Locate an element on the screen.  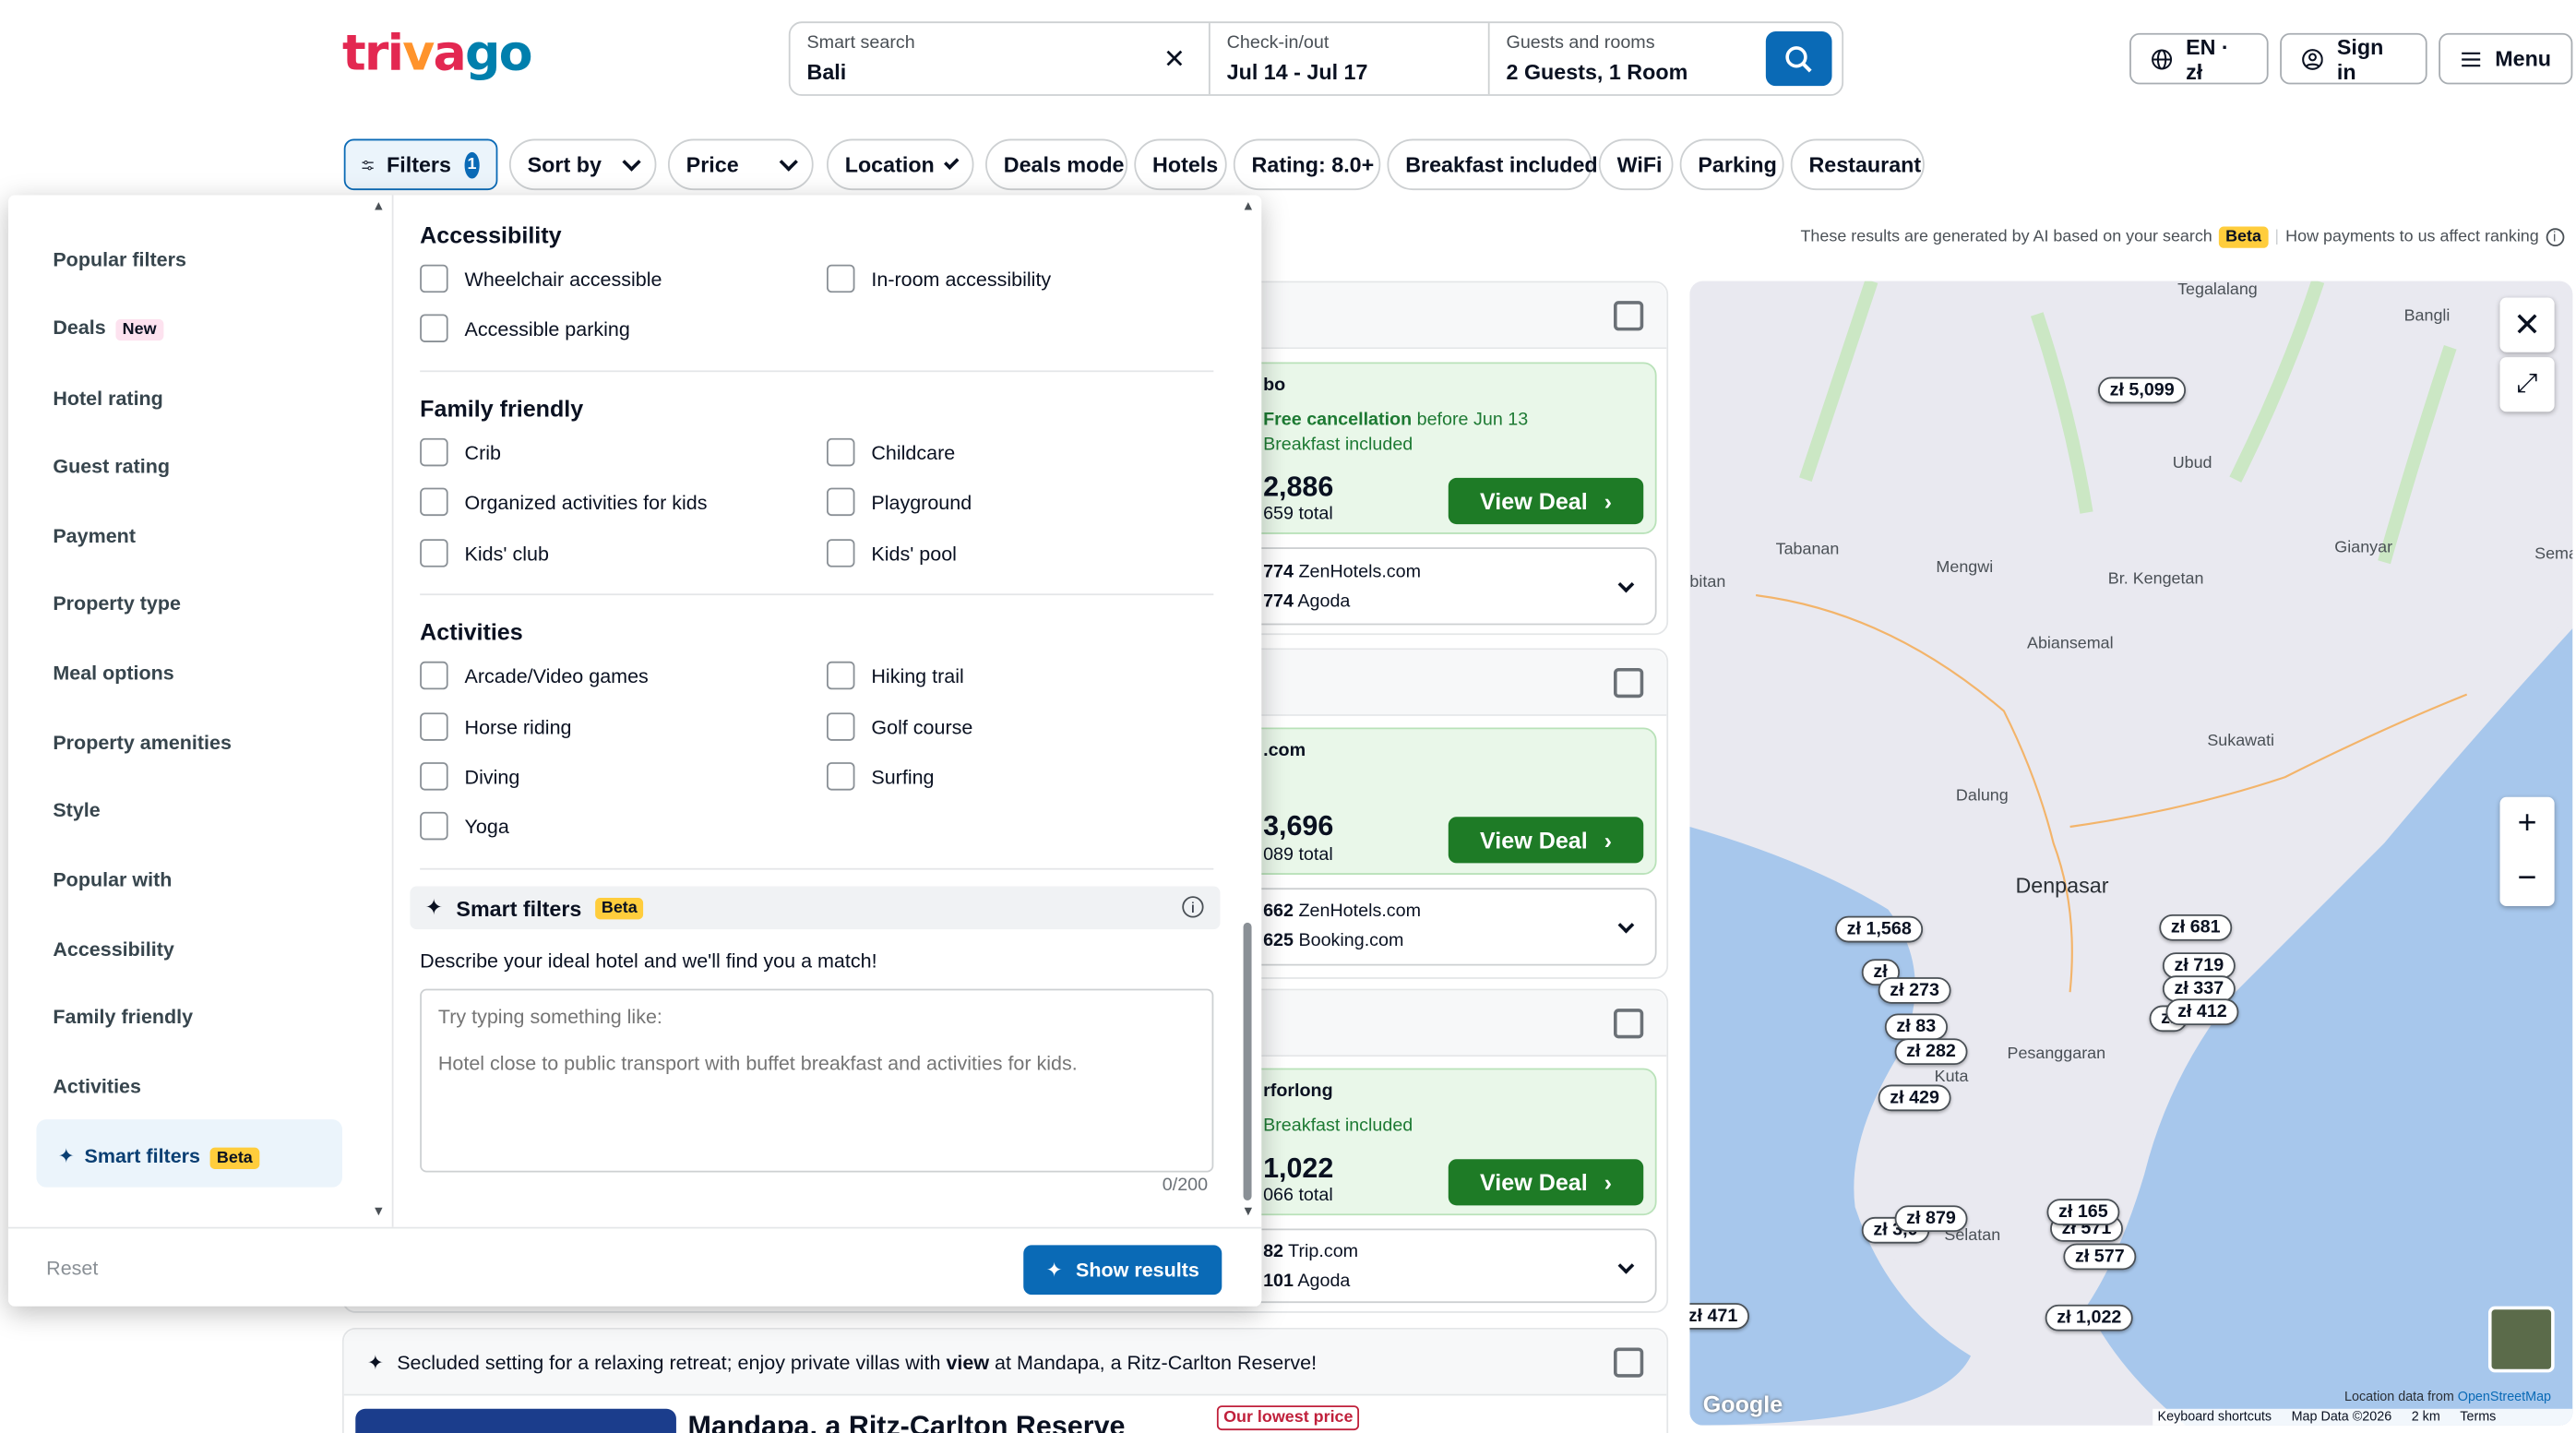
alternate-offers: 774 ZenHotels.com 774 Agoda is located at coordinates (1436, 586).